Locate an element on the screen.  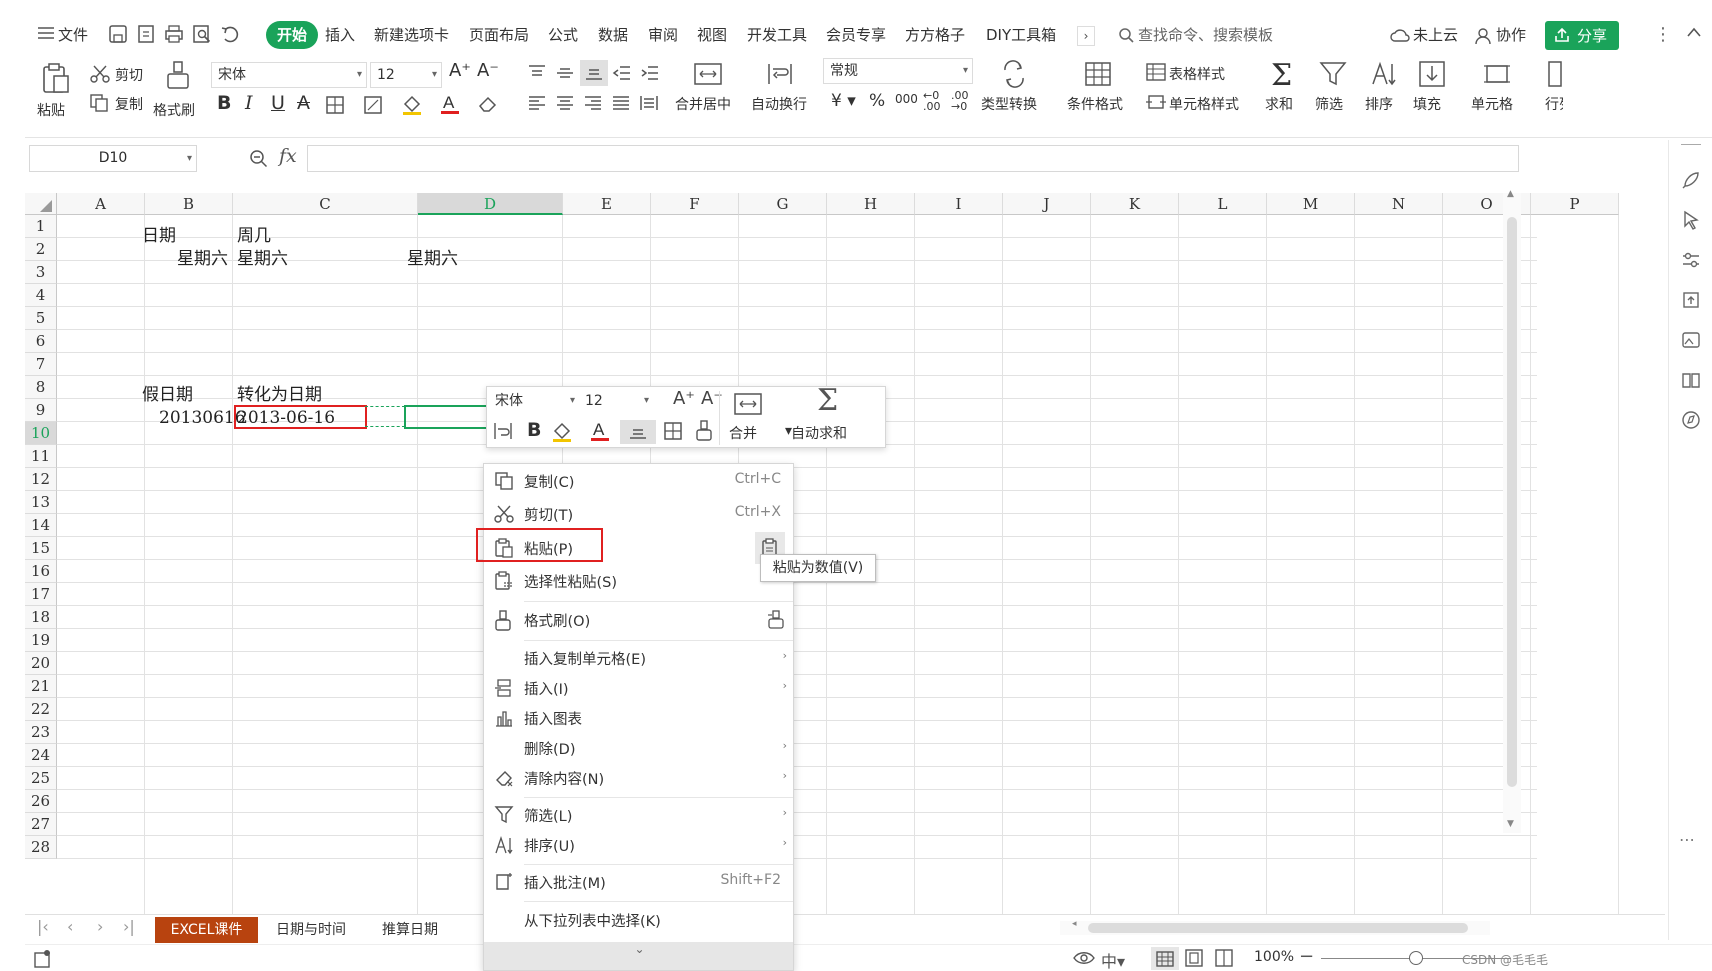
number-format-select: 常规 ▾ is located at coordinates (898, 71).